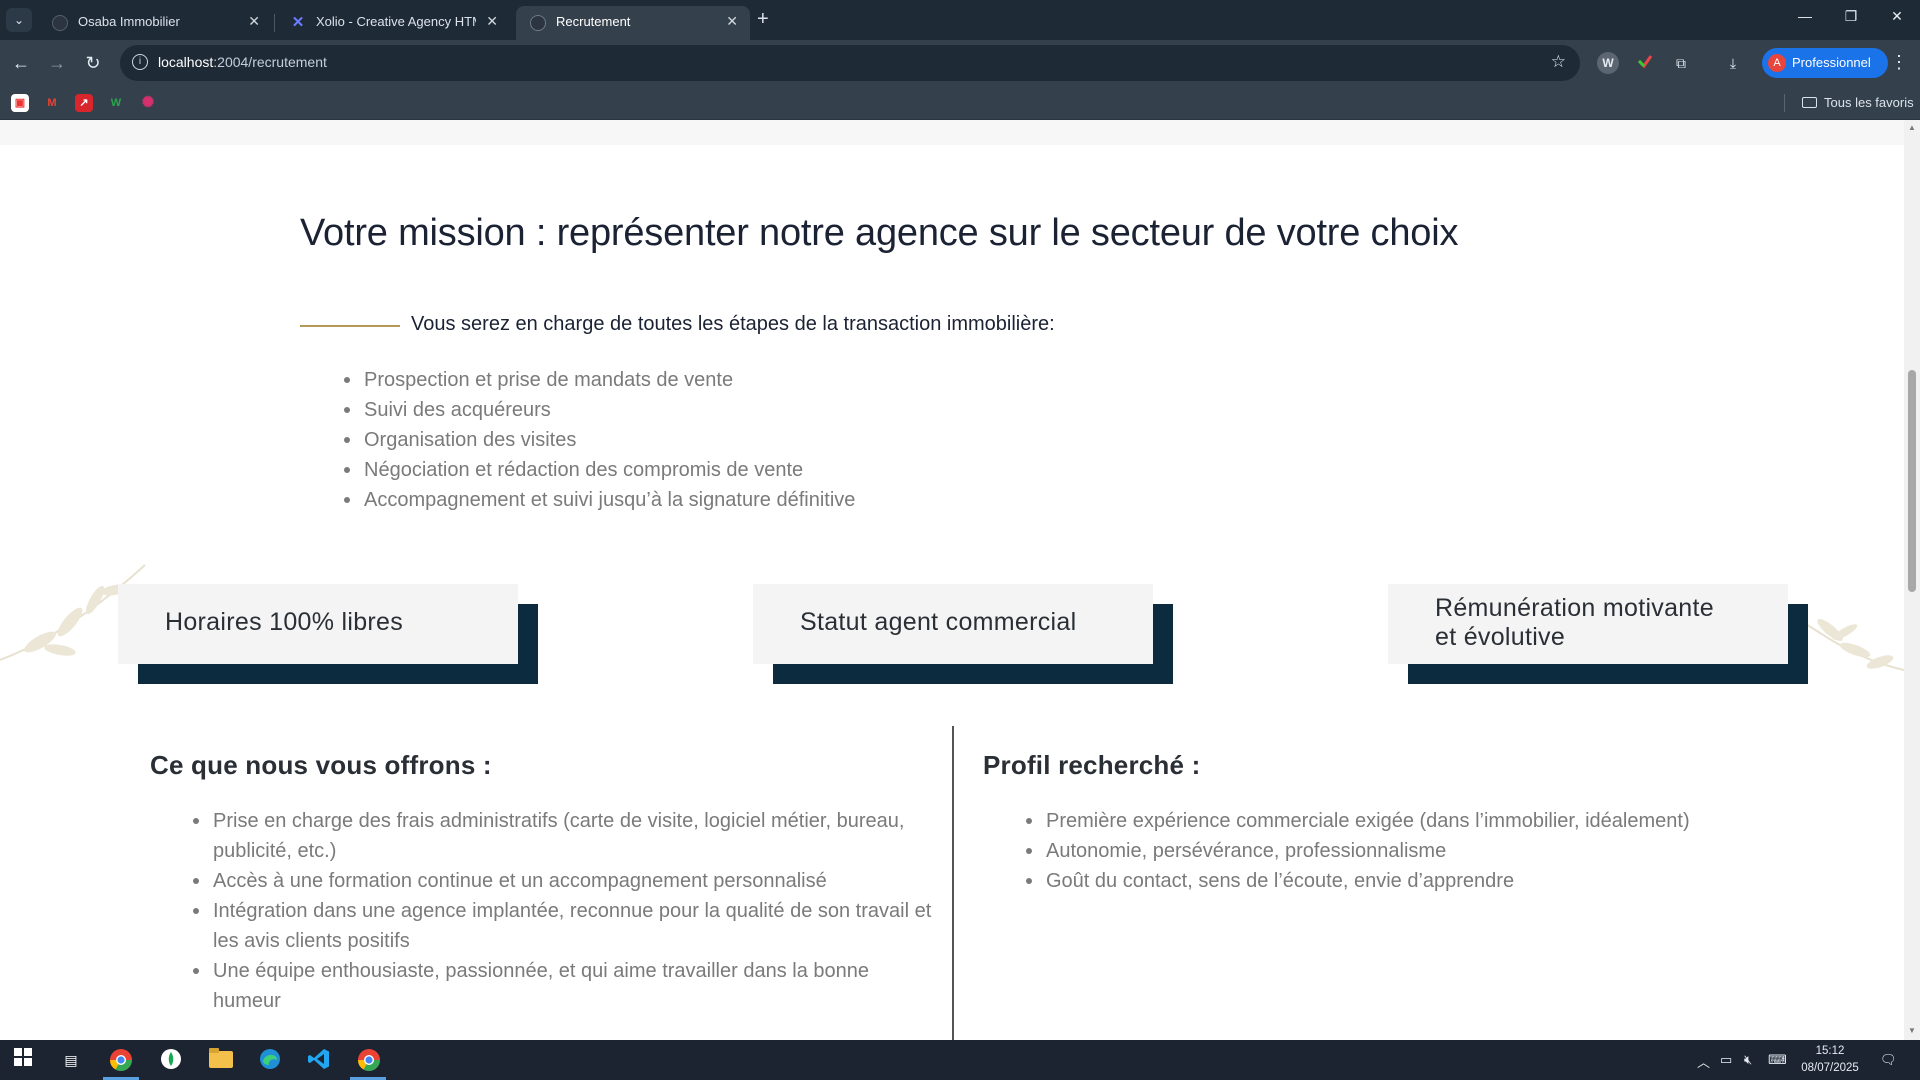 This screenshot has width=1920, height=1080. What do you see at coordinates (71, 1060) in the screenshot?
I see `task-view-icon: ▤` at bounding box center [71, 1060].